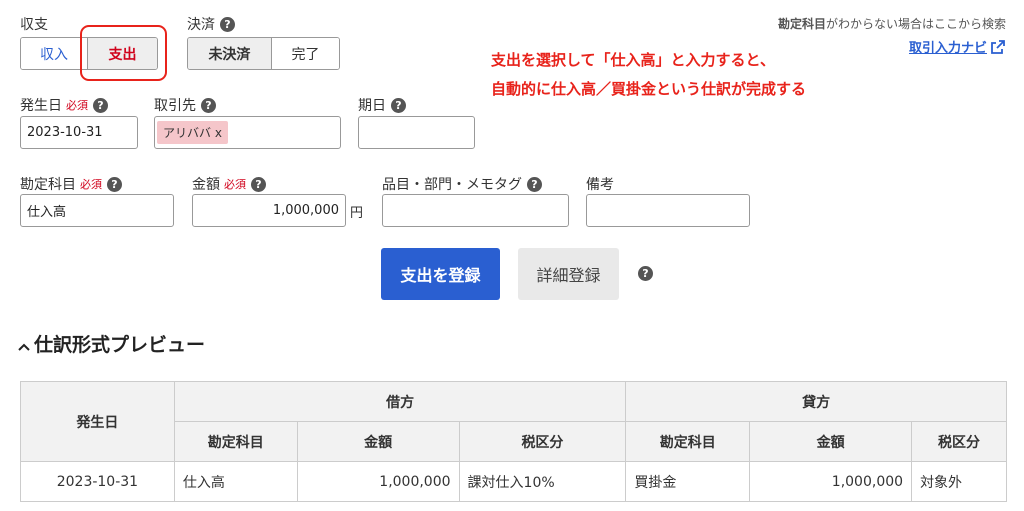 Image resolution: width=1024 pixels, height=511 pixels. I want to click on settled-option: 完了, so click(305, 53).